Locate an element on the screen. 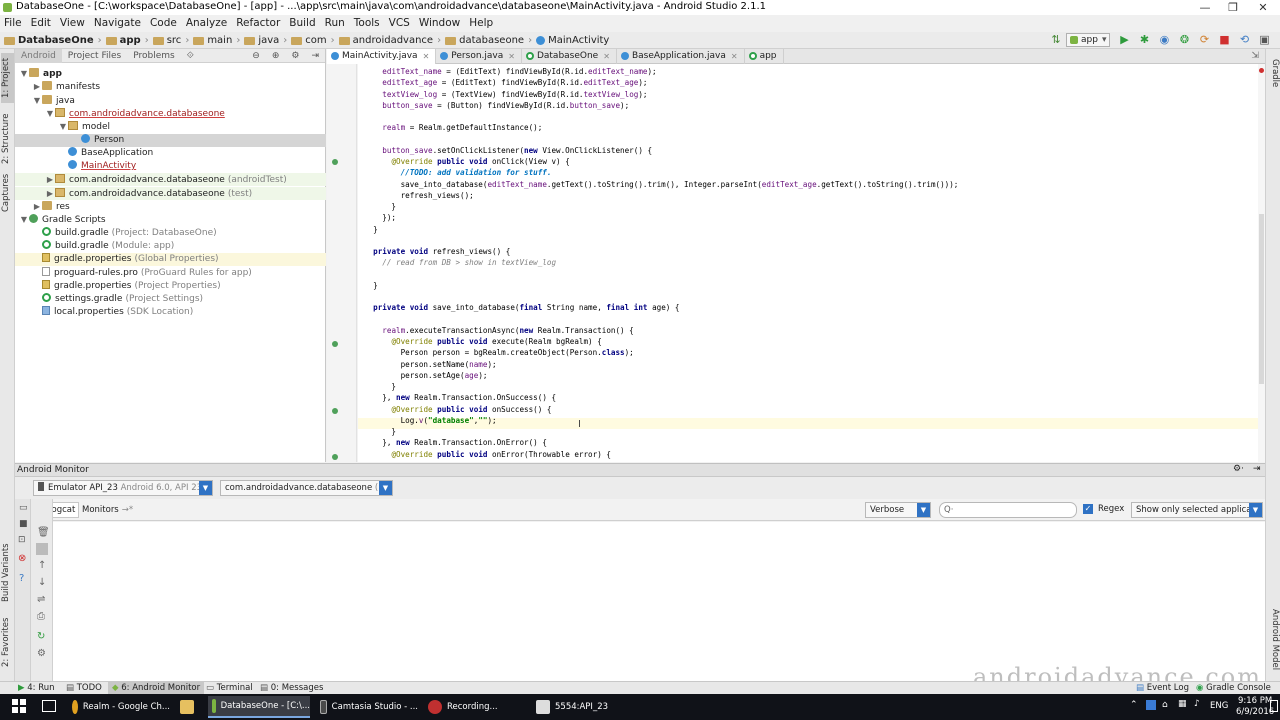 The image size is (1280, 720). volume-icon: ♪ is located at coordinates (1197, 704).